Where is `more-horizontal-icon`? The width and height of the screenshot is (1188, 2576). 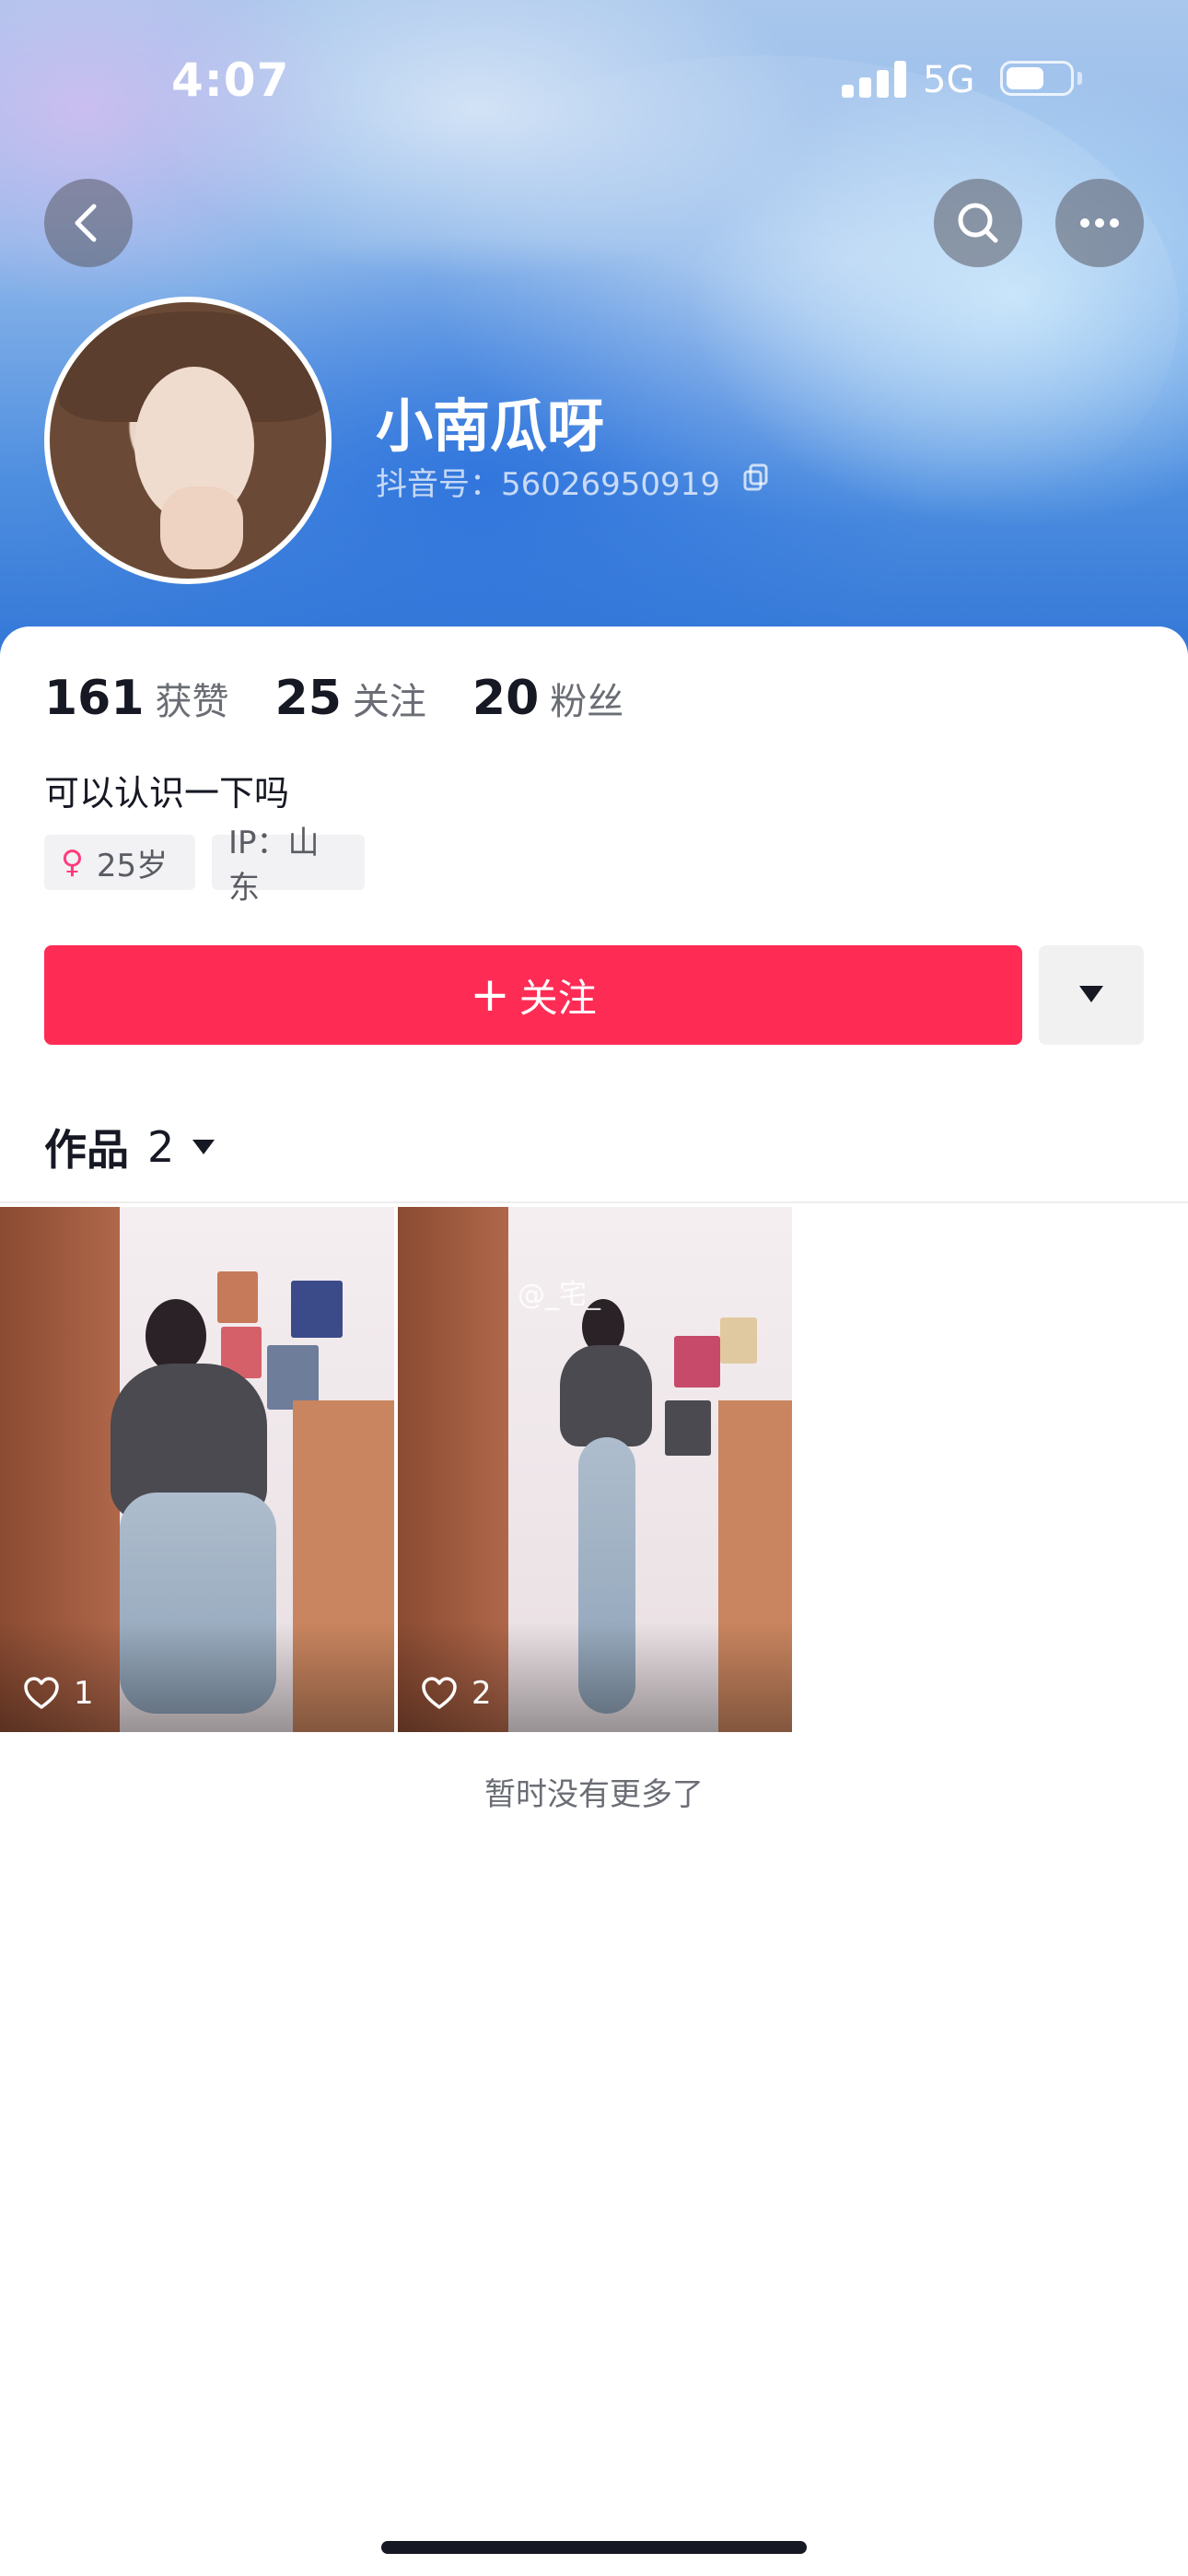
more-horizontal-icon is located at coordinates (1099, 223).